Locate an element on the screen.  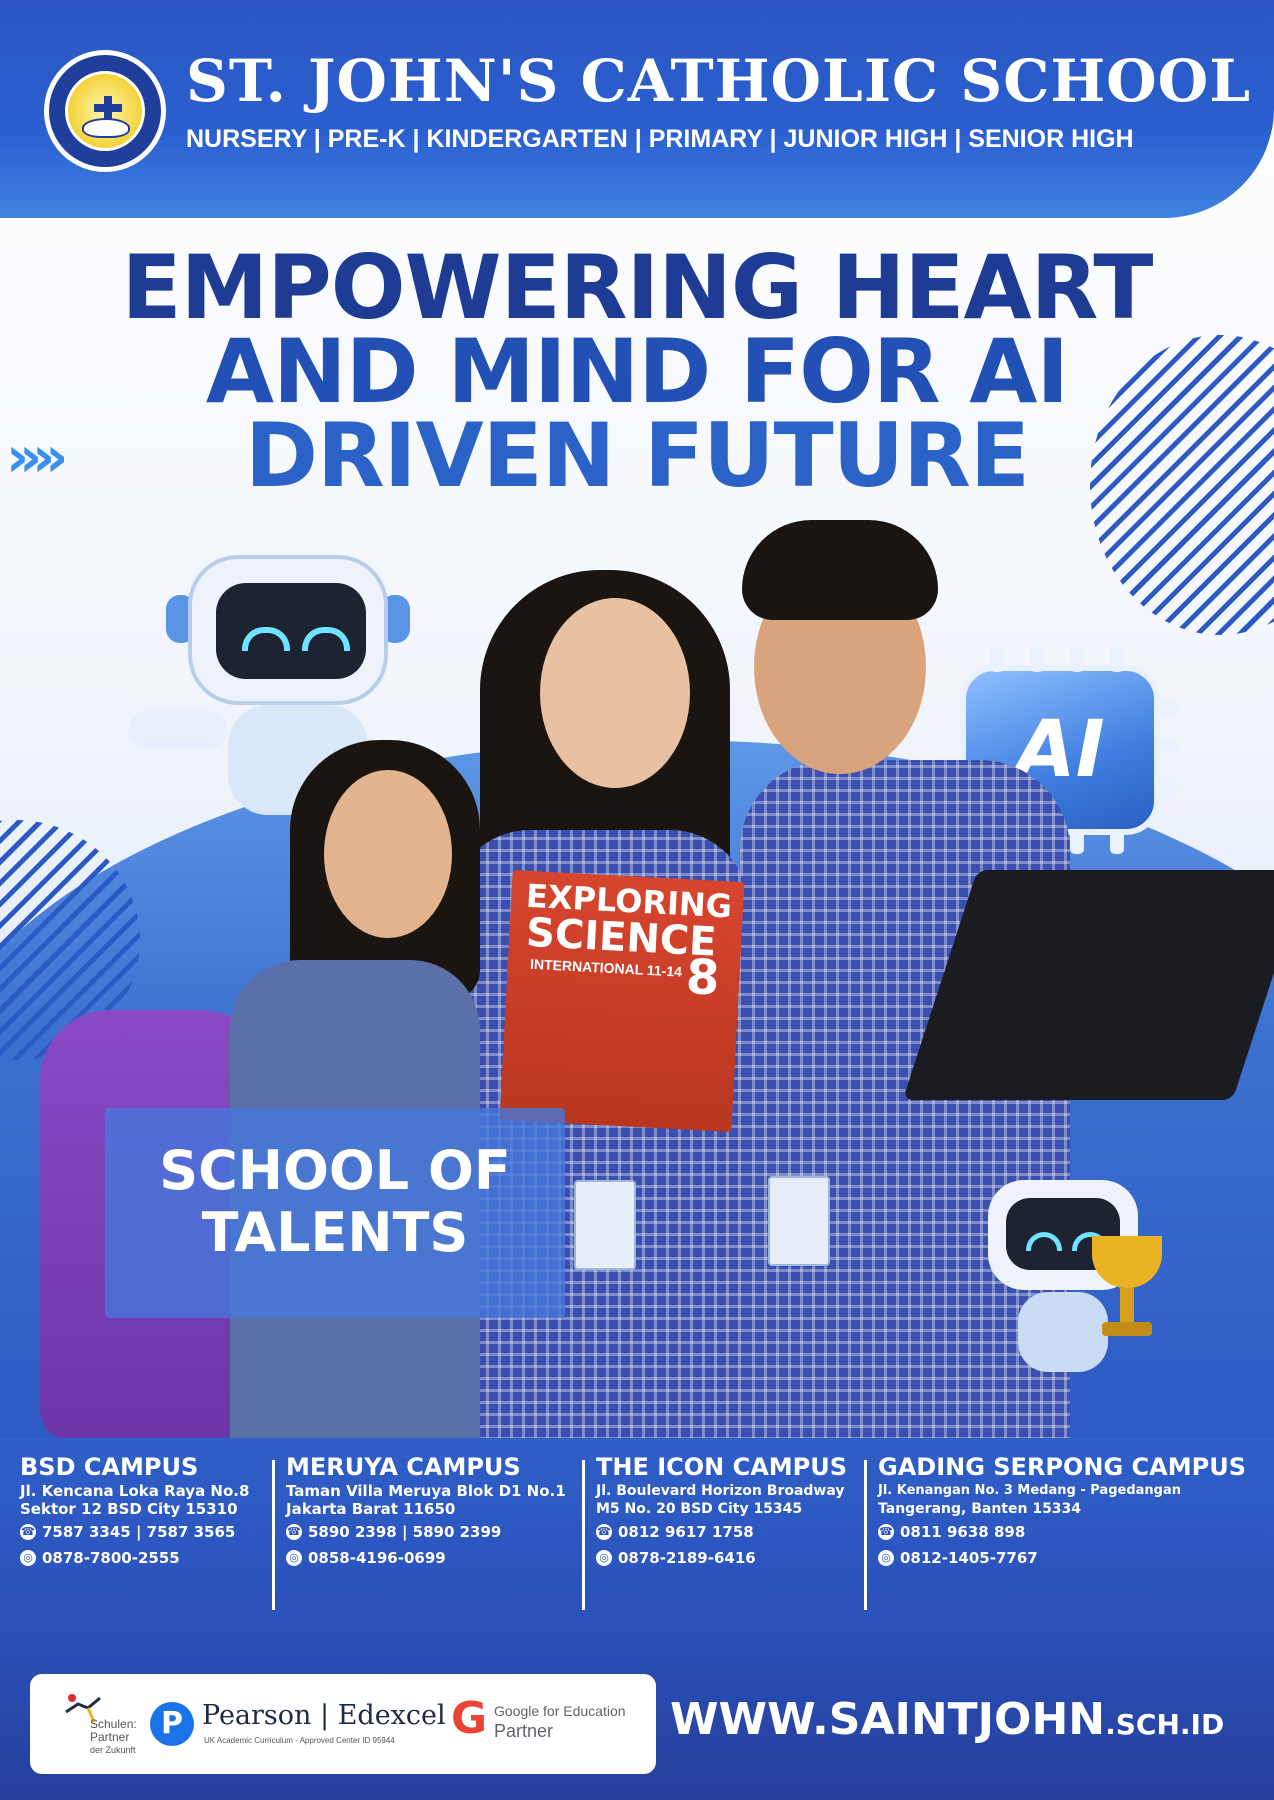
trophy-stem is located at coordinates (1127, 1306).